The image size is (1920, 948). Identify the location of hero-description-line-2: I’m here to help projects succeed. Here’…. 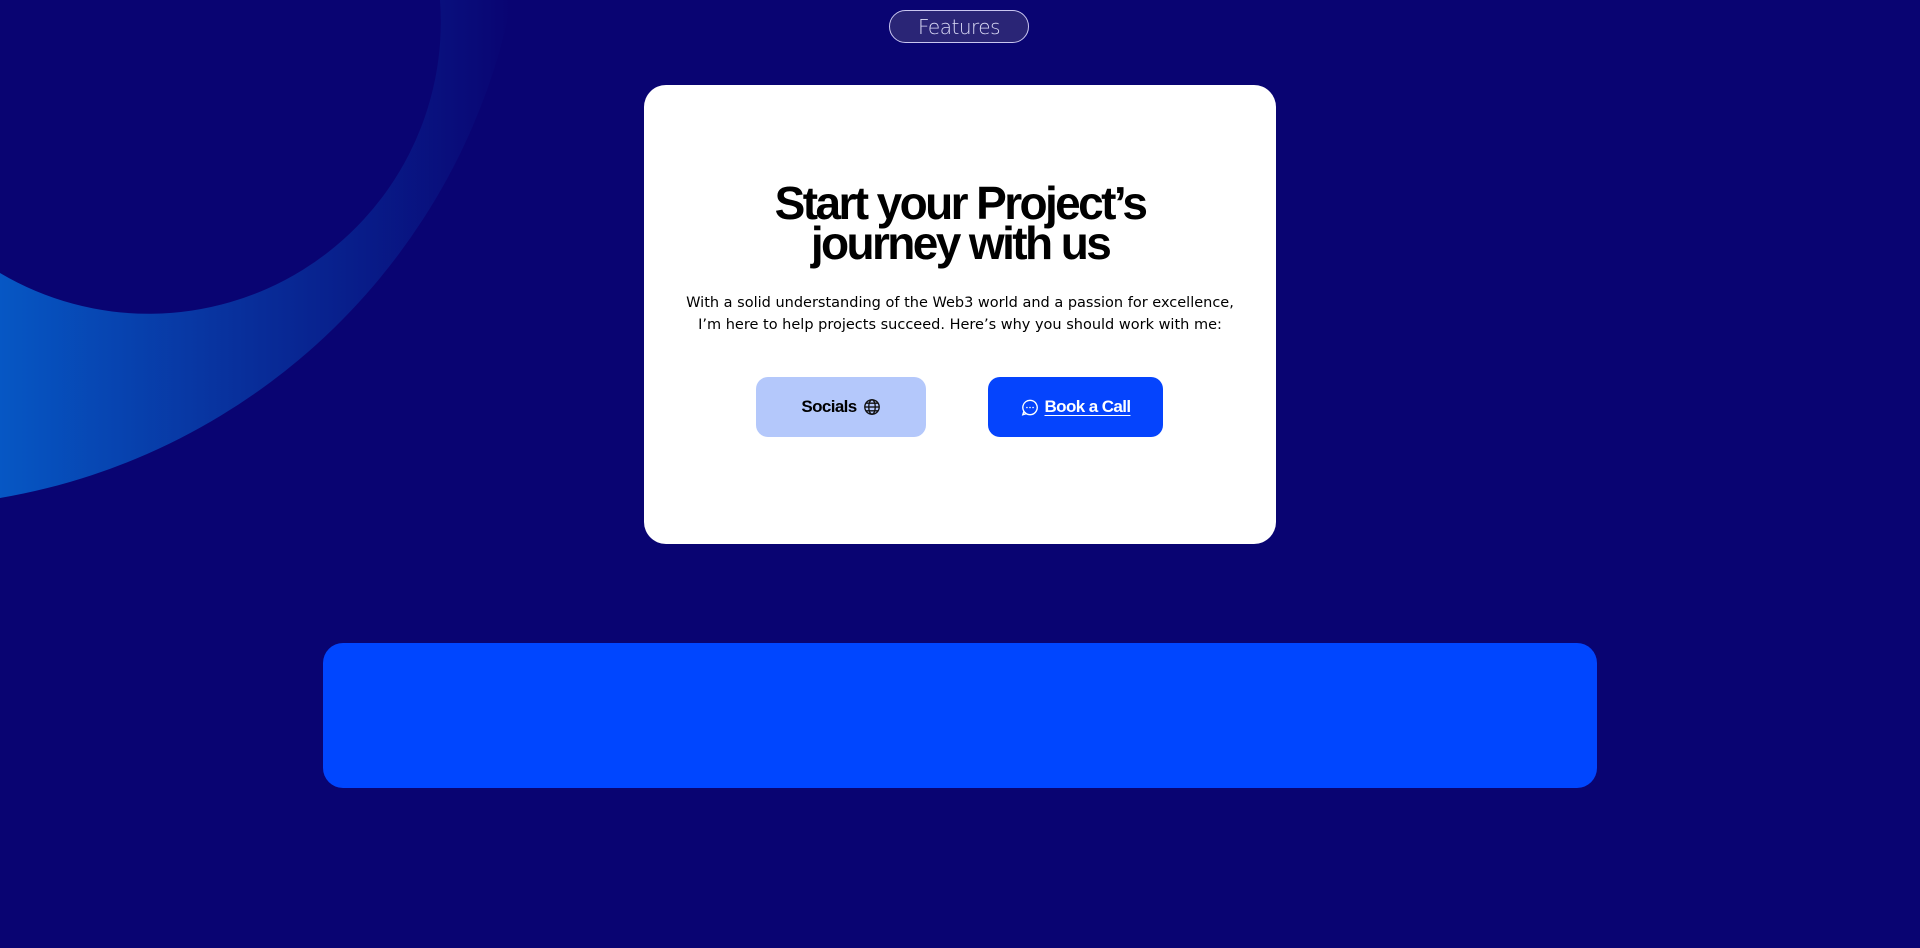
(960, 325).